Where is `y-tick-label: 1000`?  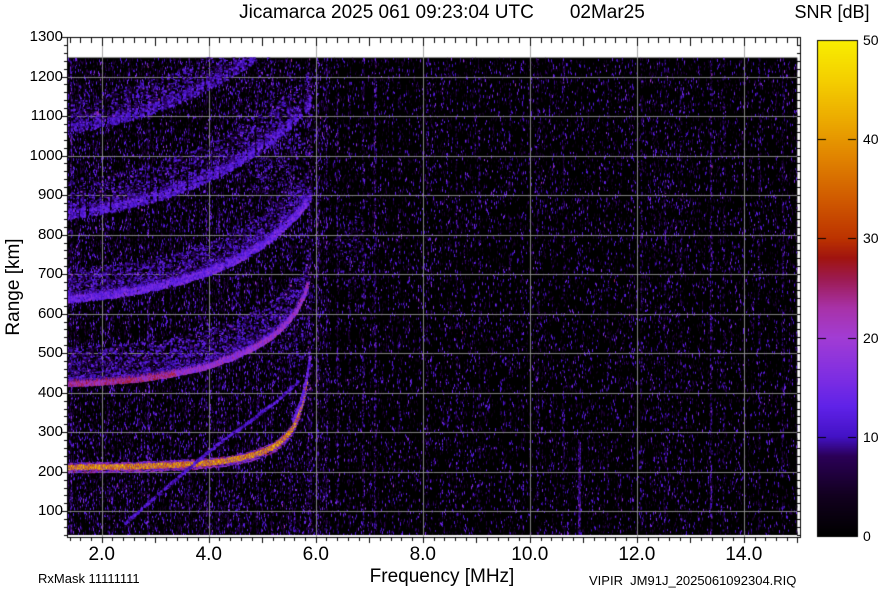
y-tick-label: 1000 is located at coordinates (46, 155).